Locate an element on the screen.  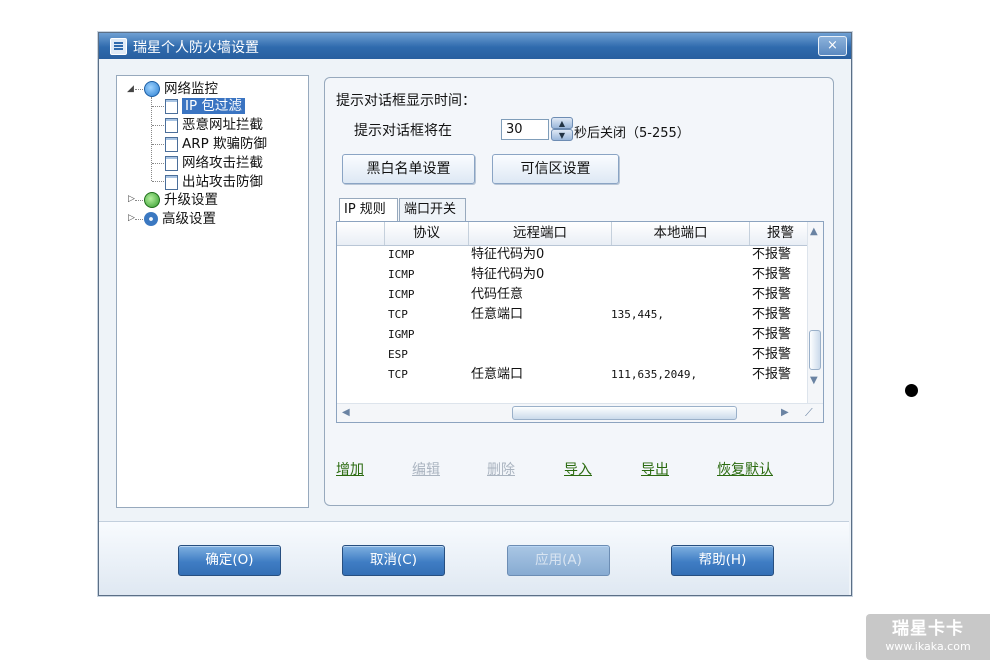
tree-item-upgrade: 升级设置 is located at coordinates (181, 200).